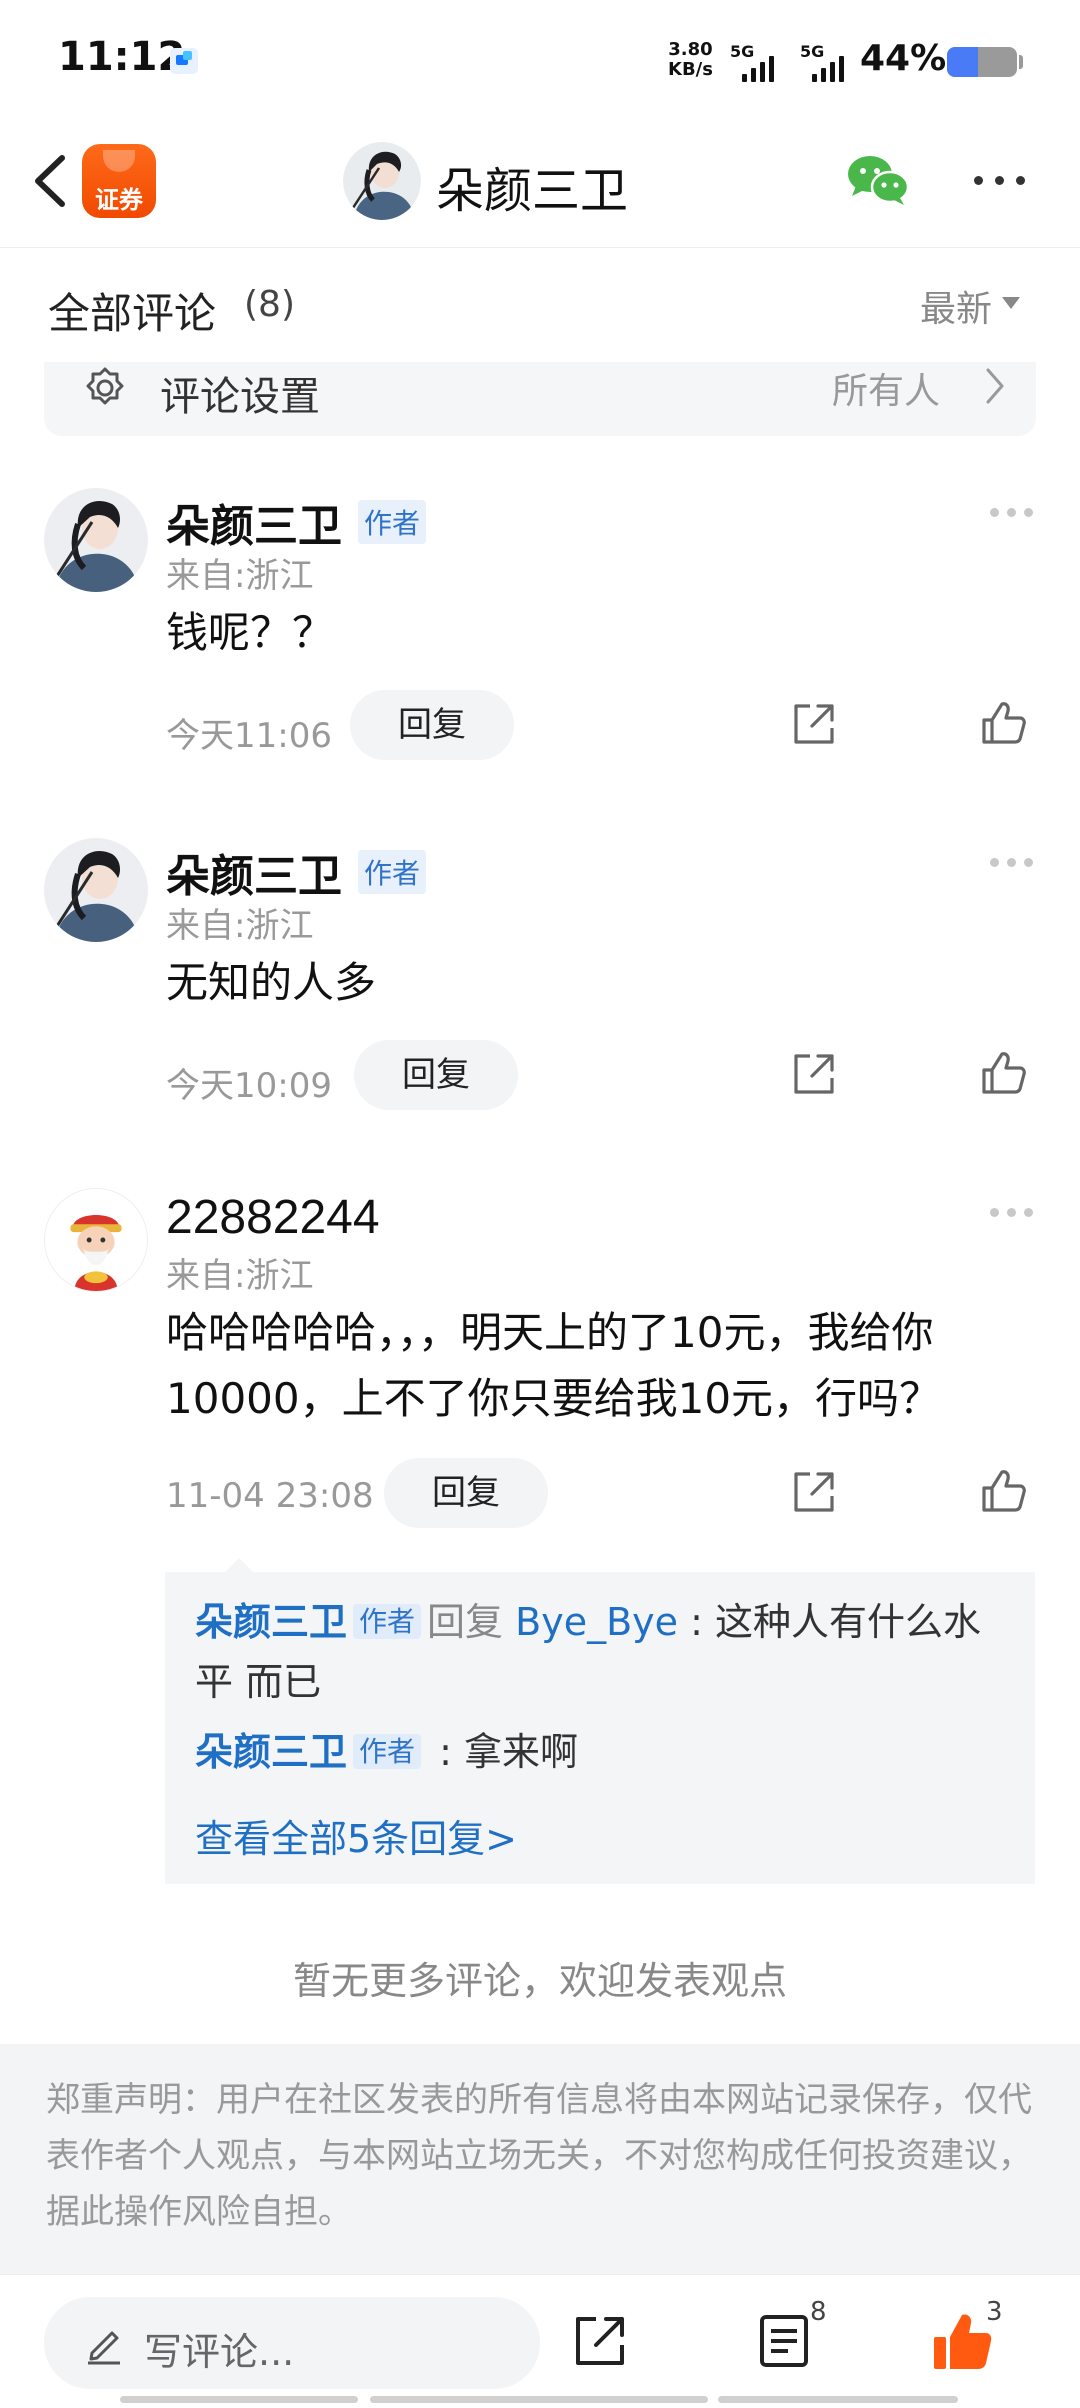 Image resolution: width=1080 pixels, height=2408 pixels. I want to click on bottom-action-bar: 写评论... 8 3, so click(540, 2341).